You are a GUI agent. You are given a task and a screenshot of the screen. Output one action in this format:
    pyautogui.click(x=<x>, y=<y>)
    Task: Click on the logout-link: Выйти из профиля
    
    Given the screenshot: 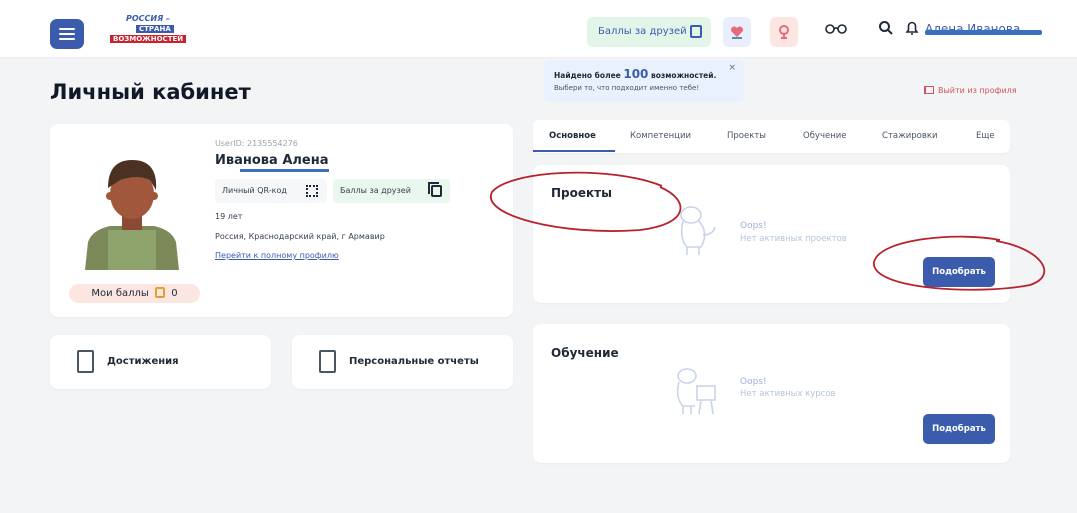 What is the action you would take?
    pyautogui.click(x=970, y=90)
    